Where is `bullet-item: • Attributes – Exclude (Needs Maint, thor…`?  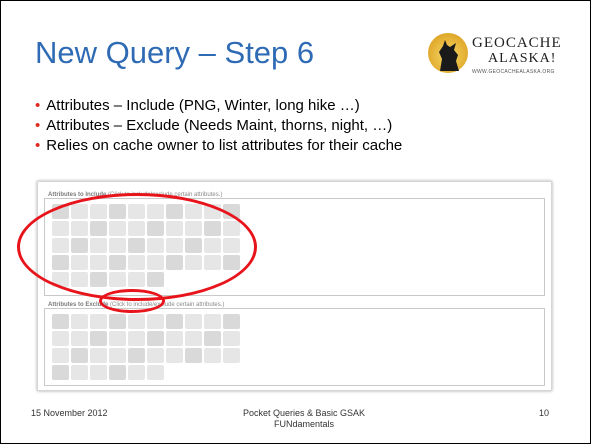
bullet-item: • Attributes – Exclude (Needs Maint, thor… is located at coordinates (214, 125).